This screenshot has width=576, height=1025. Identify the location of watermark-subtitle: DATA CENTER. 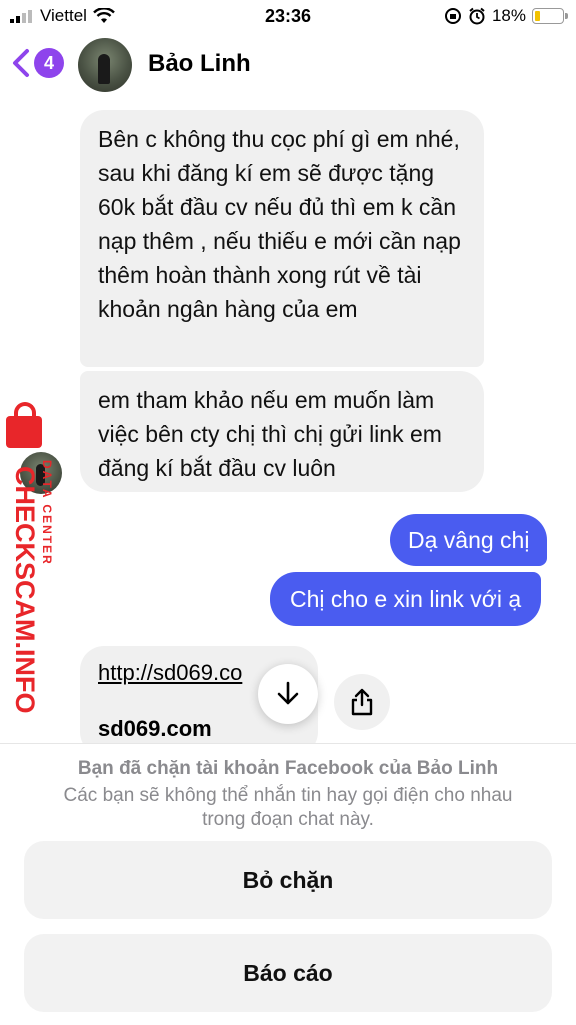
(47, 513).